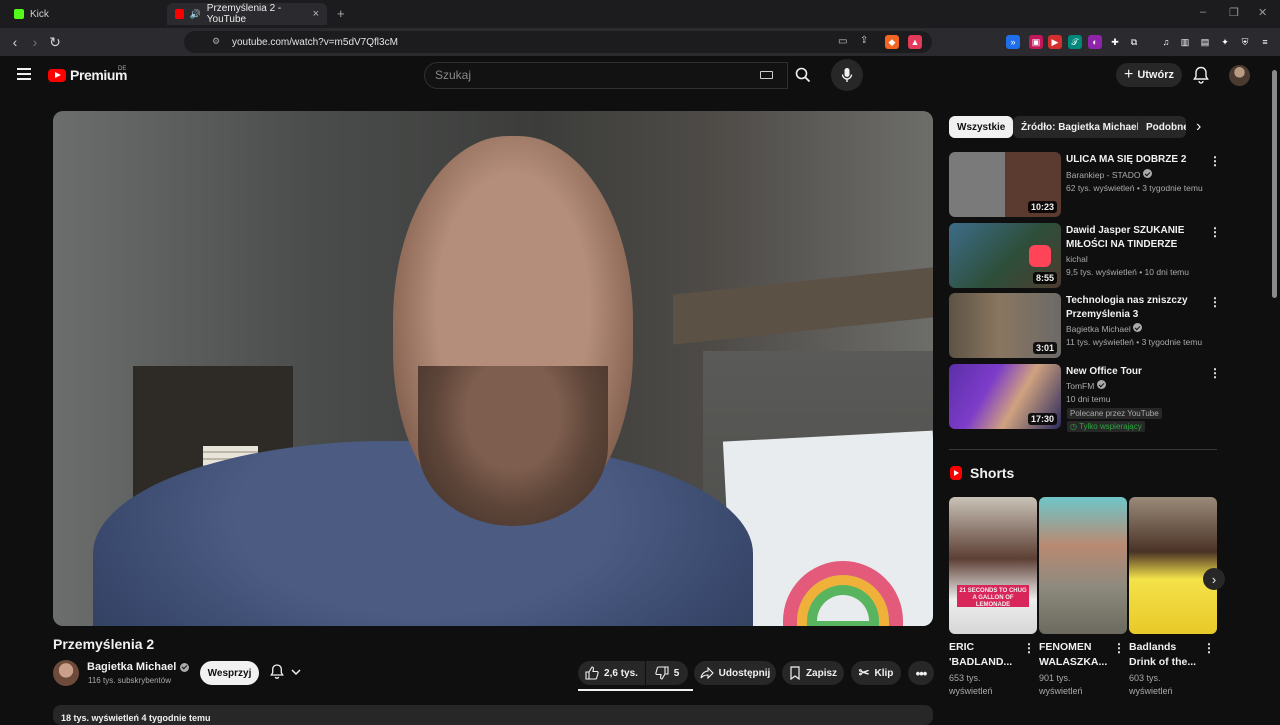 Image resolution: width=1280 pixels, height=725 pixels. Describe the element at coordinates (766, 75) in the screenshot. I see `keyboard-icon` at that location.